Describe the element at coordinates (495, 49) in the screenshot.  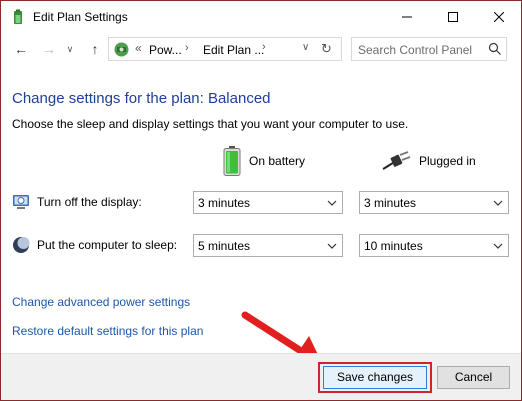
I see `search-icon` at that location.